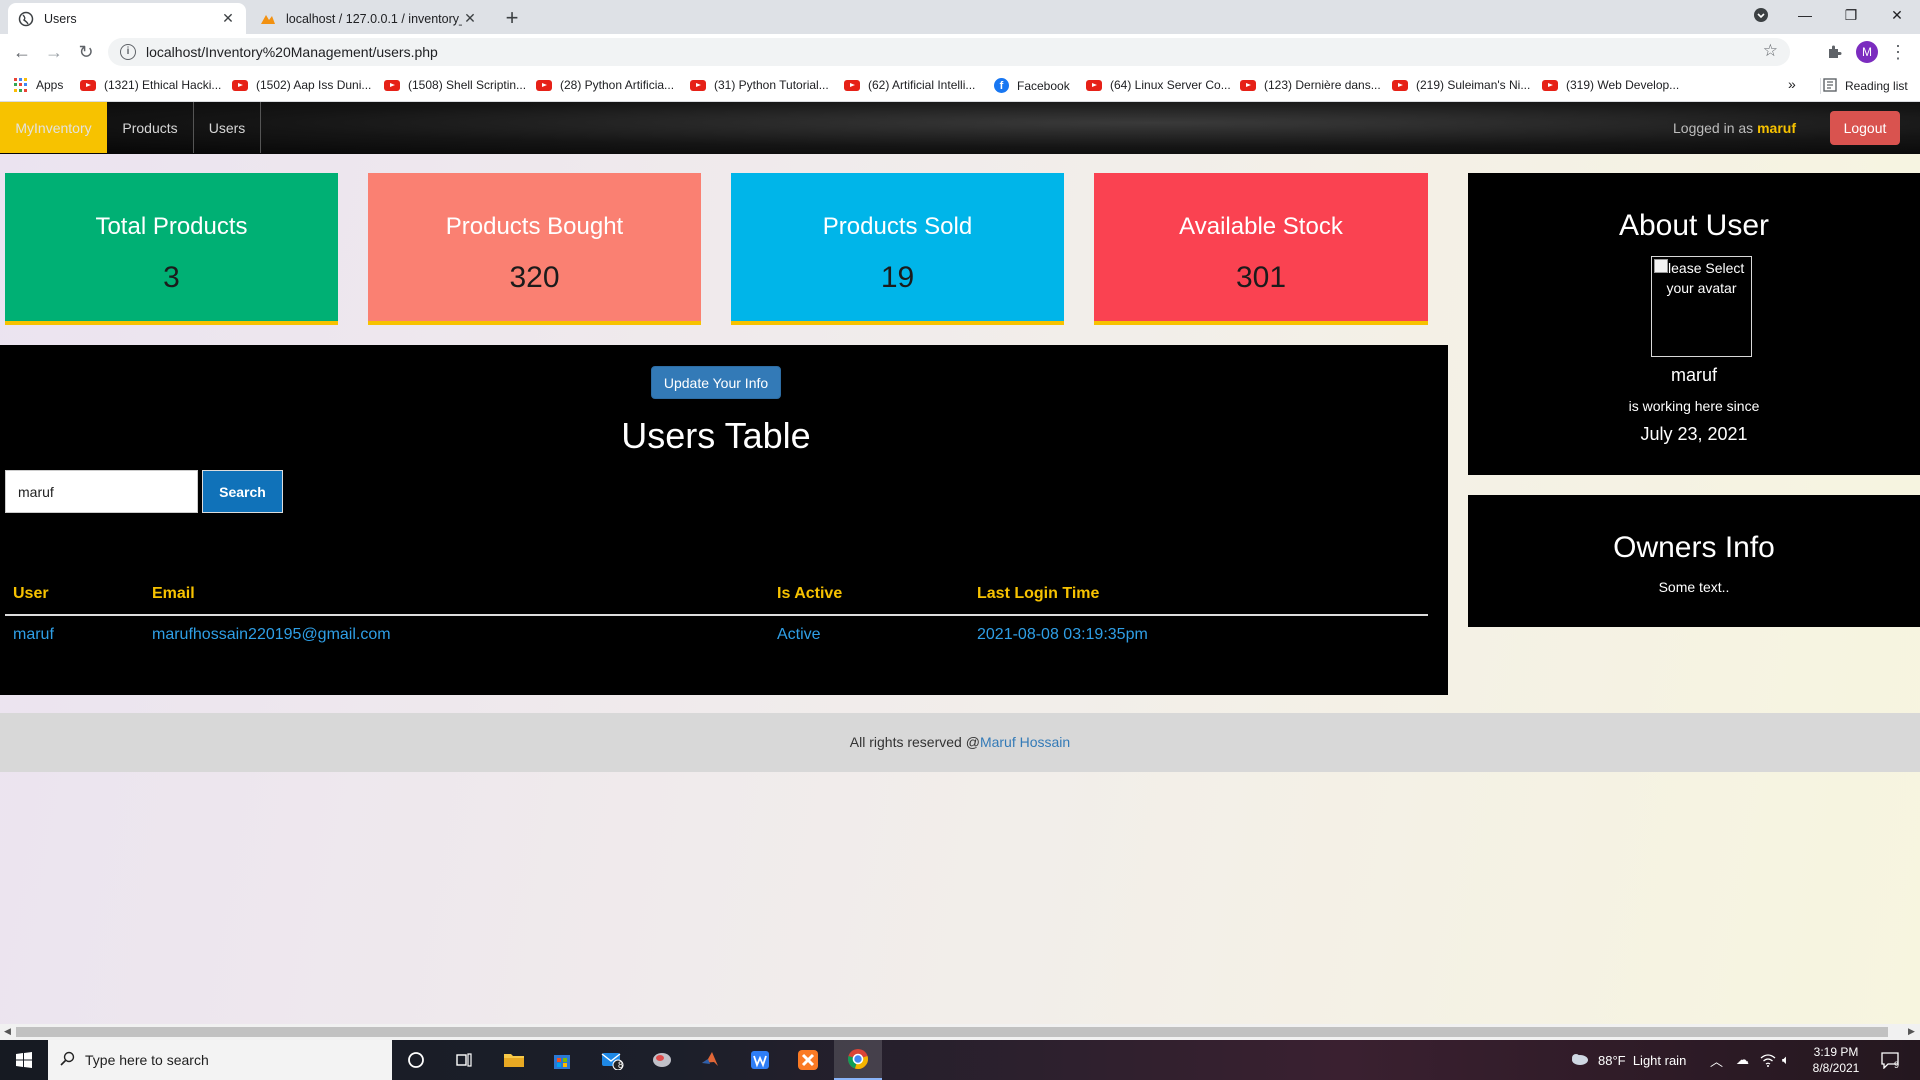 This screenshot has height=1080, width=1920. I want to click on nav-users: Users, so click(227, 127).